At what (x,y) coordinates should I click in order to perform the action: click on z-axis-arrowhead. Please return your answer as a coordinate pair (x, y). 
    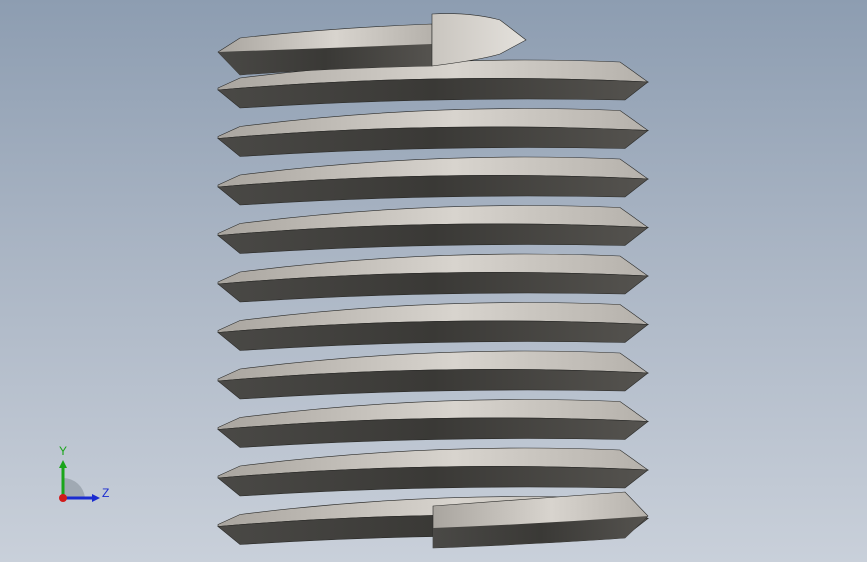
    Looking at the image, I should click on (96, 498).